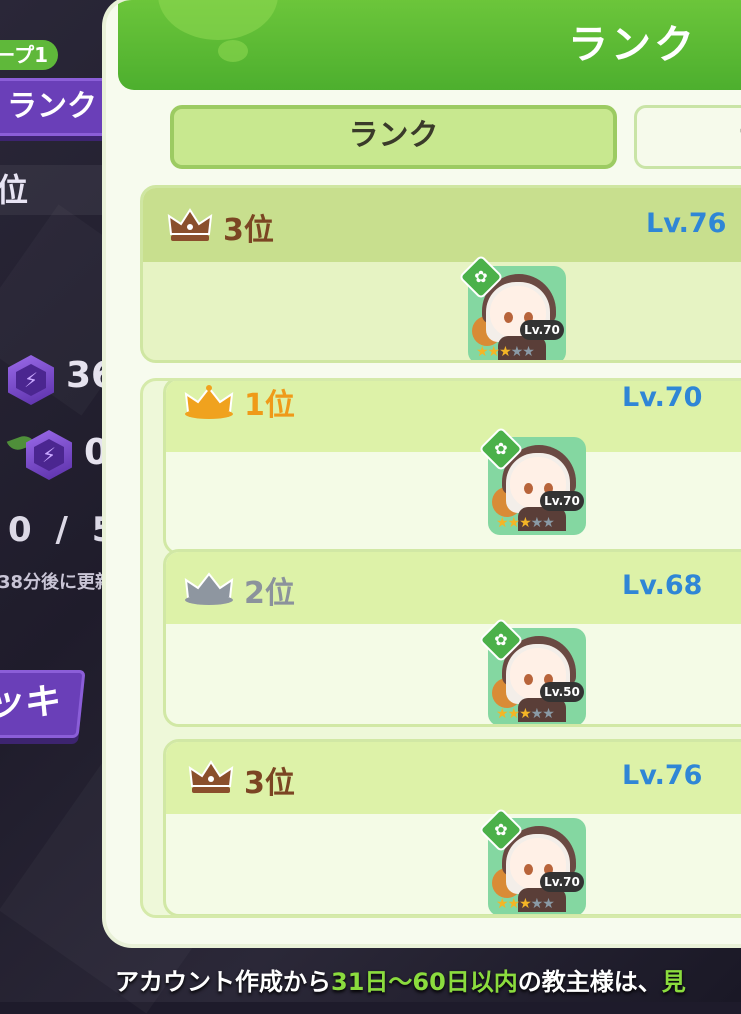 The height and width of the screenshot is (1014, 741). Describe the element at coordinates (65, 530) in the screenshot. I see `attempt-count: 0 / 5` at that location.